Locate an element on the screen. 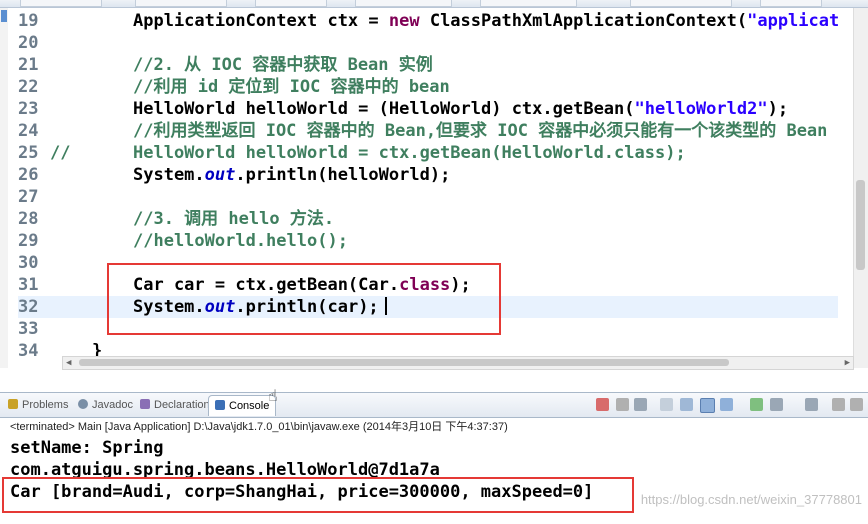  vertical-scrollbar is located at coordinates (860, 188).